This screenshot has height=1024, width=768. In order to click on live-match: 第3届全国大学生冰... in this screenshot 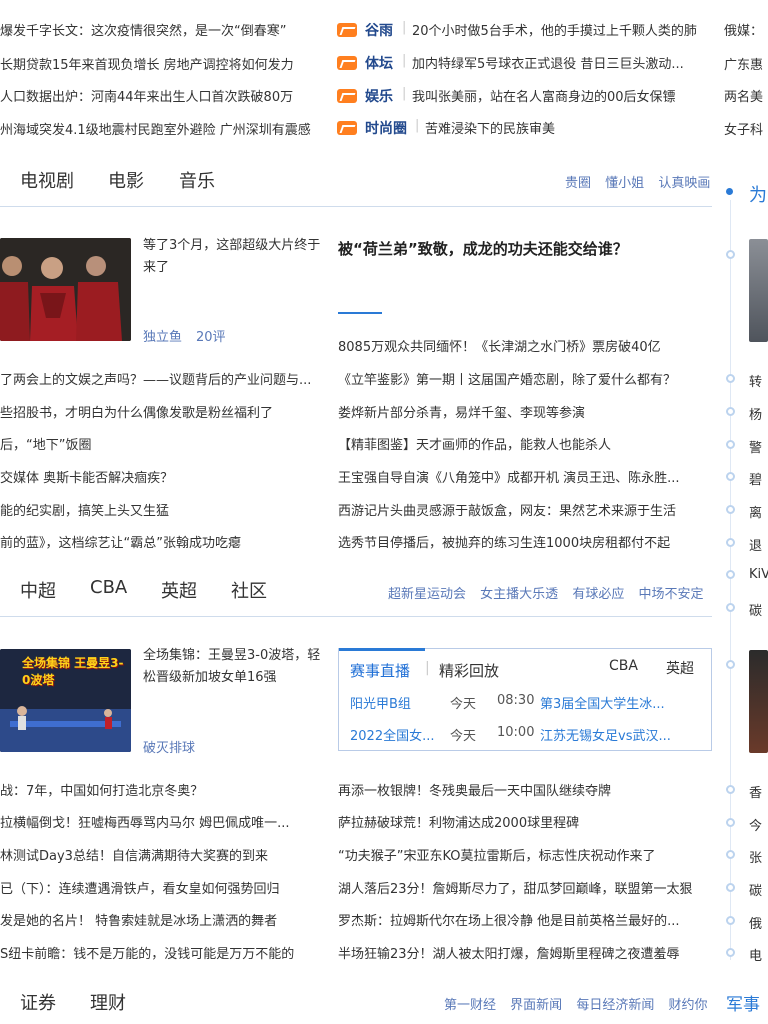, I will do `click(615, 702)`.